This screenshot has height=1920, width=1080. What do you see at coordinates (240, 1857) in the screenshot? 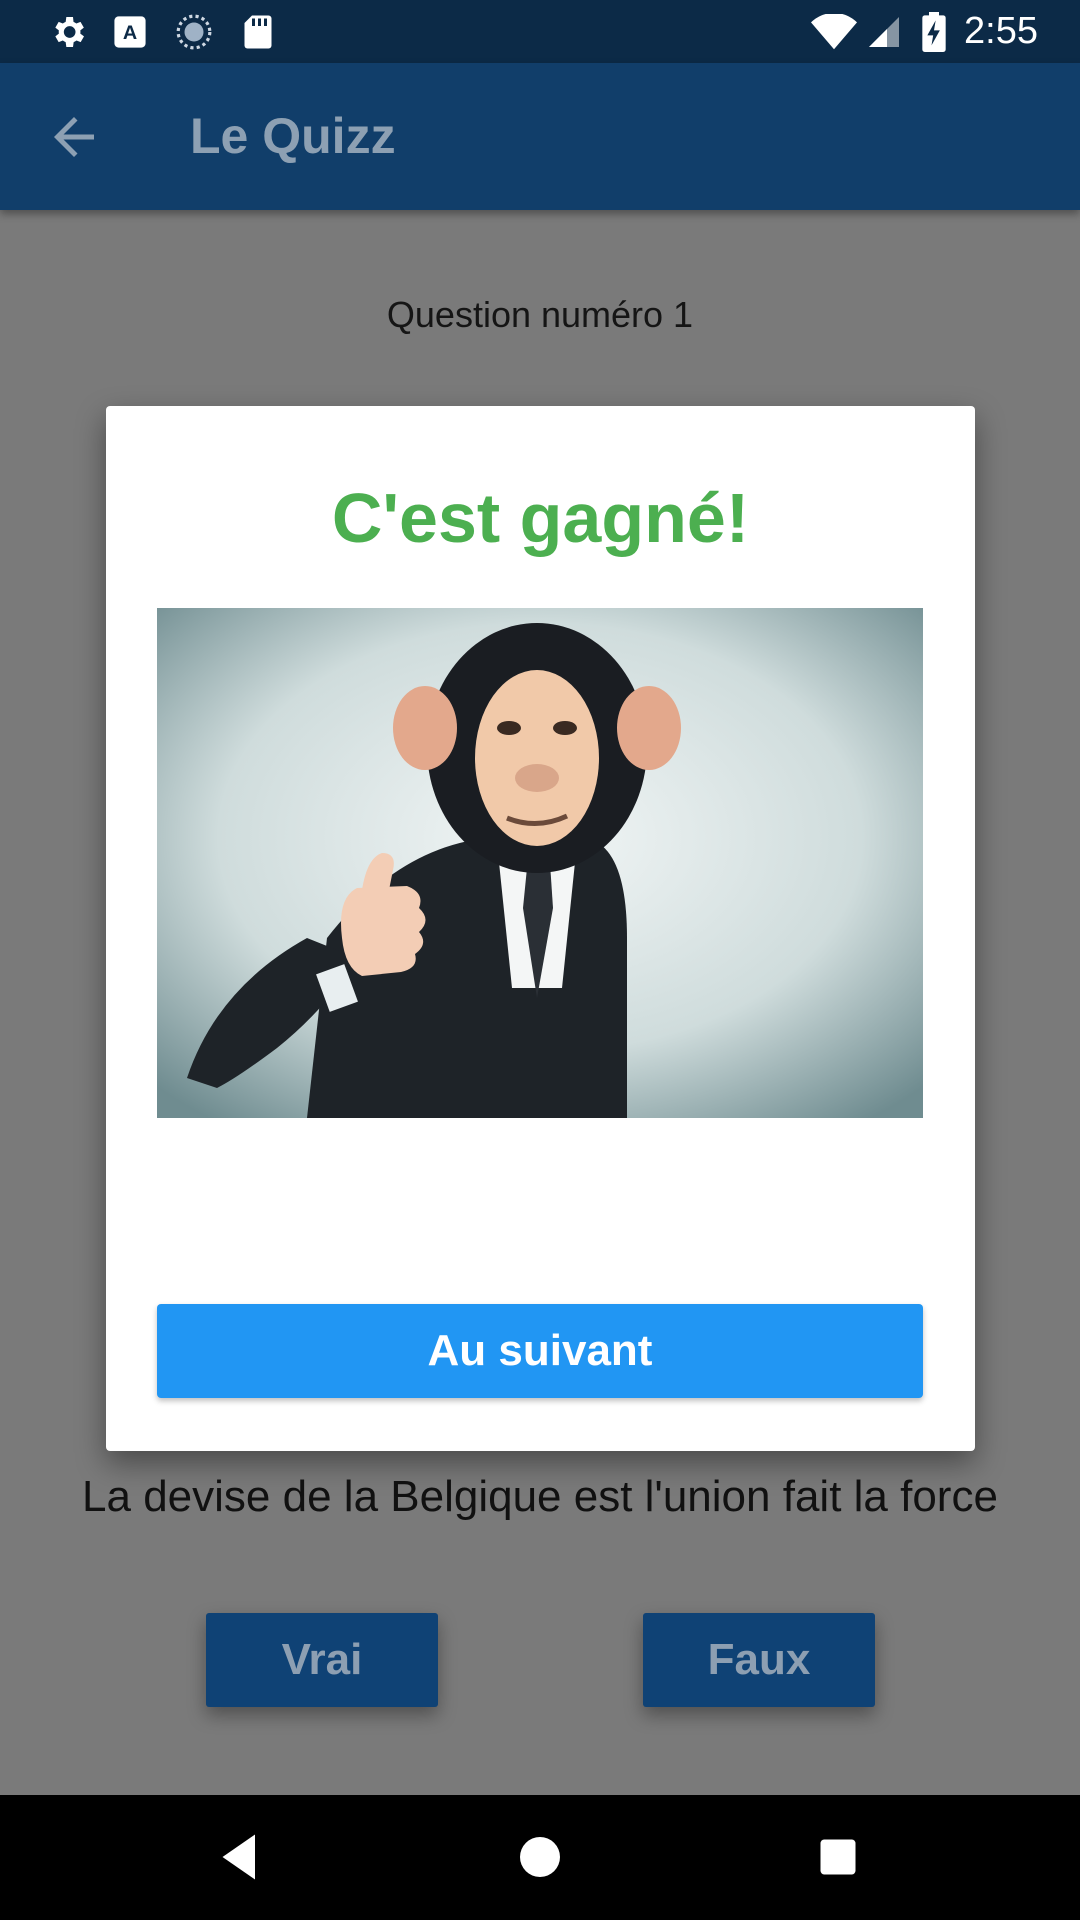
I see `back-triangle-icon` at bounding box center [240, 1857].